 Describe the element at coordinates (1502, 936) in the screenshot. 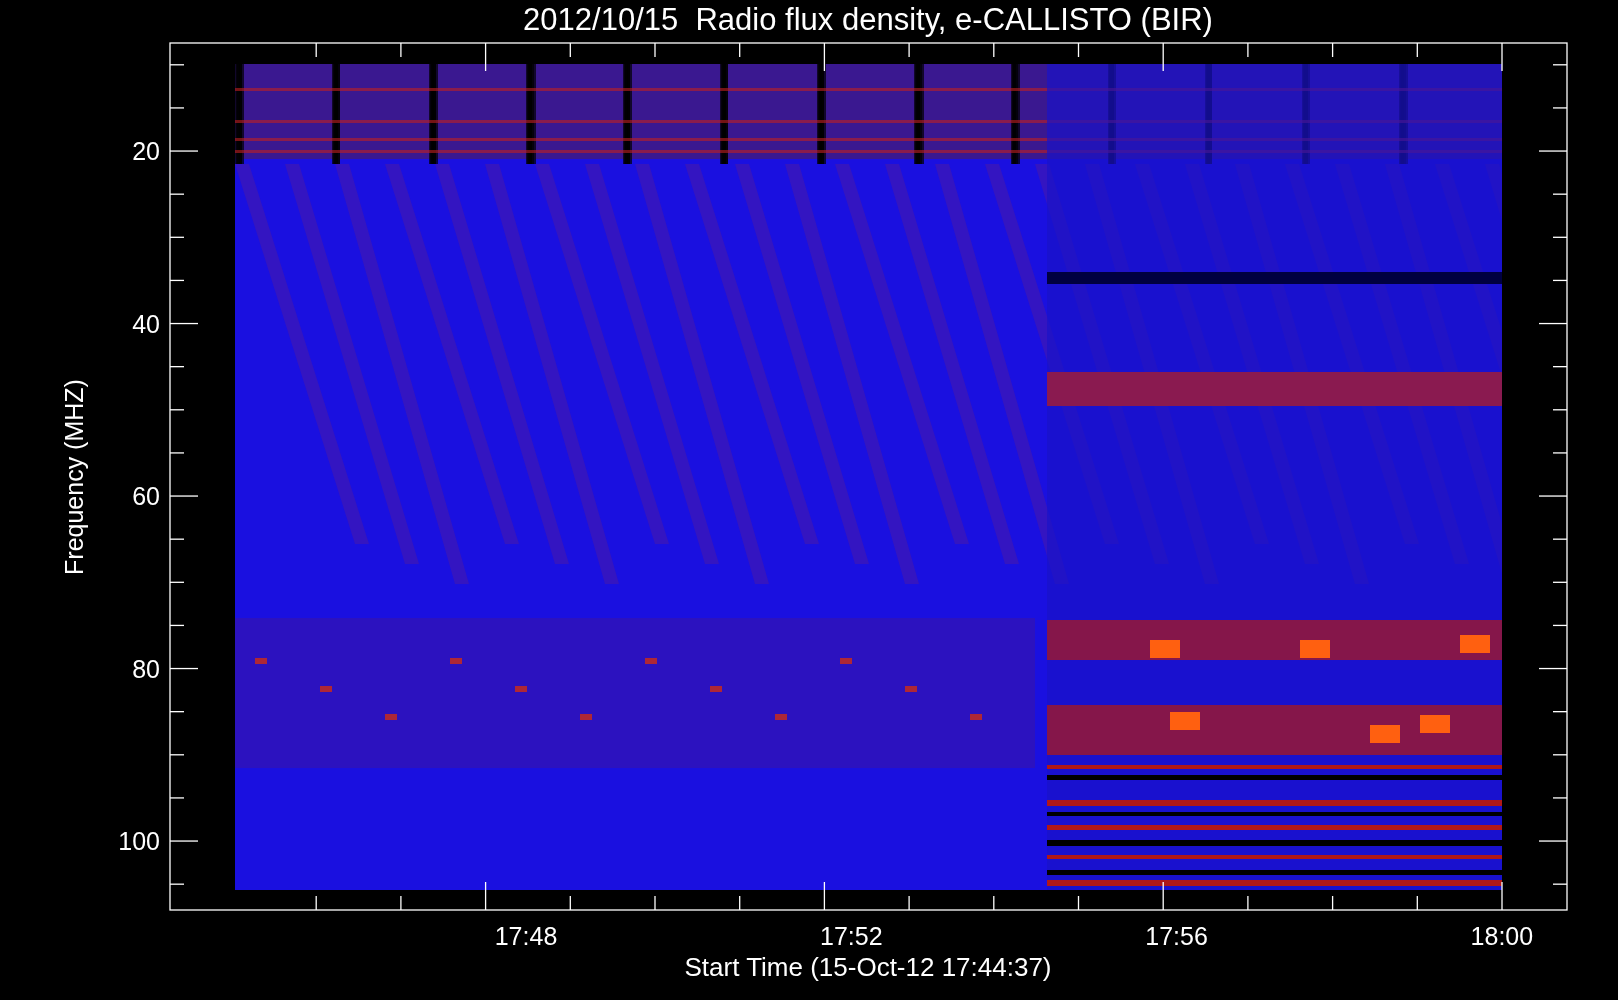

I see `x-tick-label: 18:00` at that location.